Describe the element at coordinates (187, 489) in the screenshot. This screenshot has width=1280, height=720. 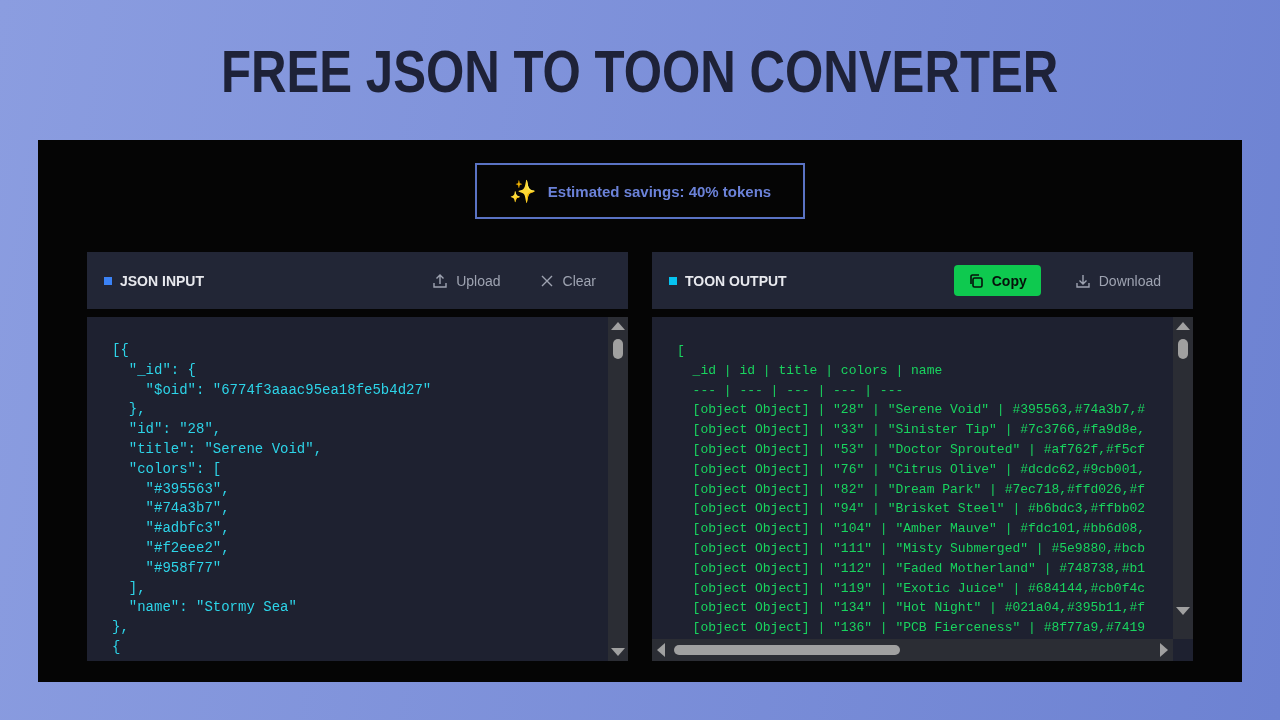
I see `code-line: "#395563",` at that location.